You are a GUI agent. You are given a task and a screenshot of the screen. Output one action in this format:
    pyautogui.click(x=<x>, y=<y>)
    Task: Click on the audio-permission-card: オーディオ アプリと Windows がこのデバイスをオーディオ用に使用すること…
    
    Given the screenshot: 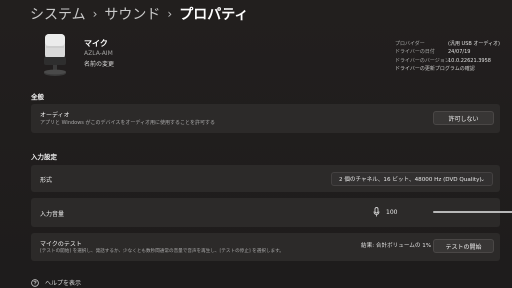 What is the action you would take?
    pyautogui.click(x=265, y=118)
    